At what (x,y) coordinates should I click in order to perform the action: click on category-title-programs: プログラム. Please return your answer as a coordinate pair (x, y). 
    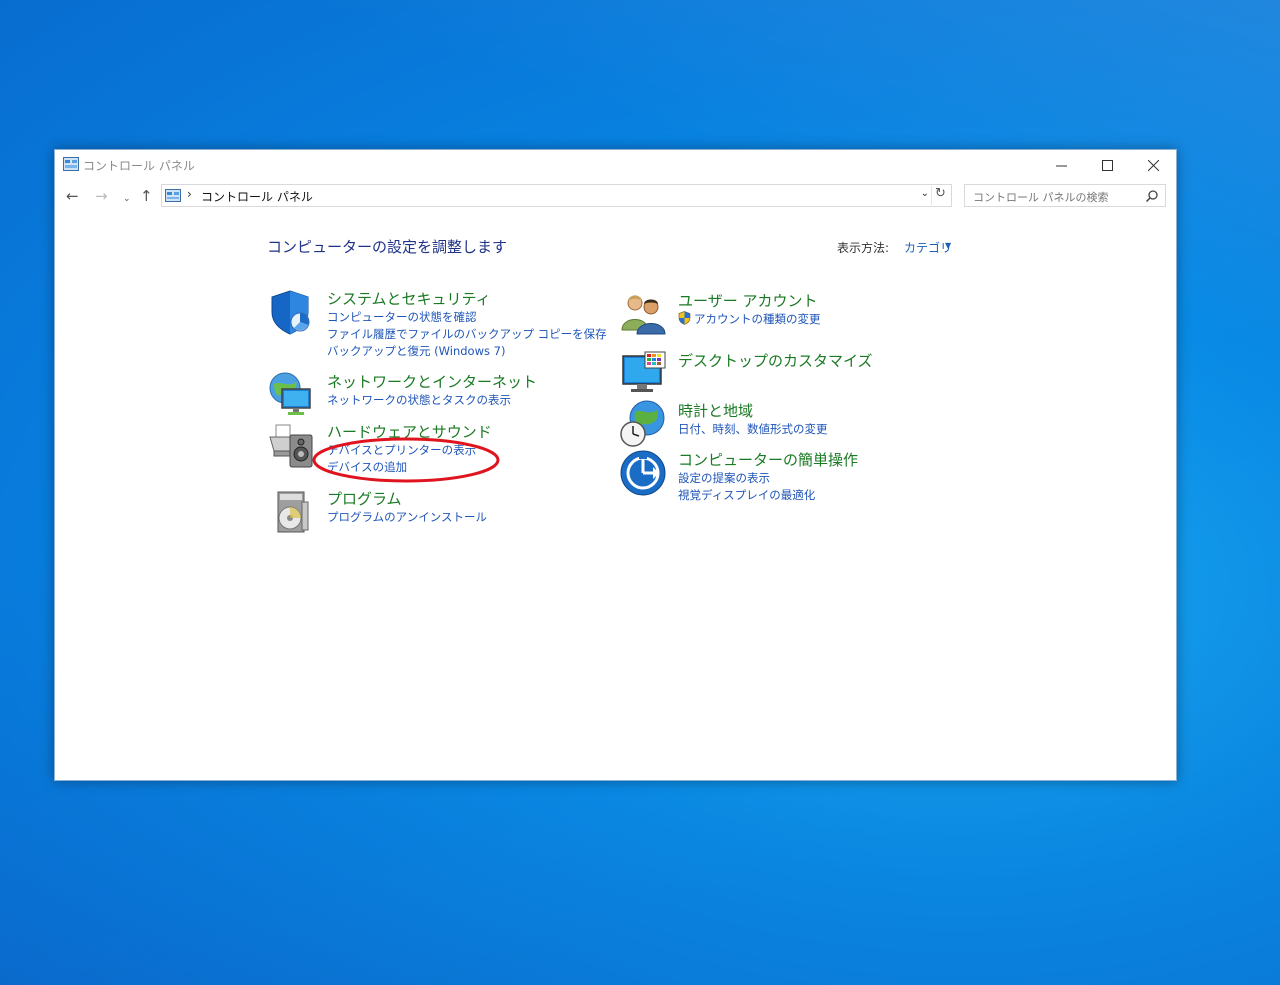
    Looking at the image, I should click on (364, 498).